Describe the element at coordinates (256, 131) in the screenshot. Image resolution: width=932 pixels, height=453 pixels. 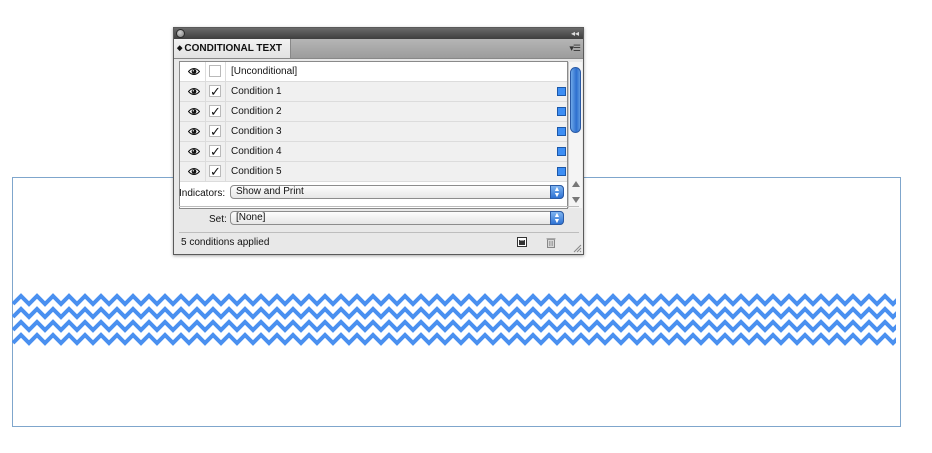
I see `condition-label: Condition 3` at that location.